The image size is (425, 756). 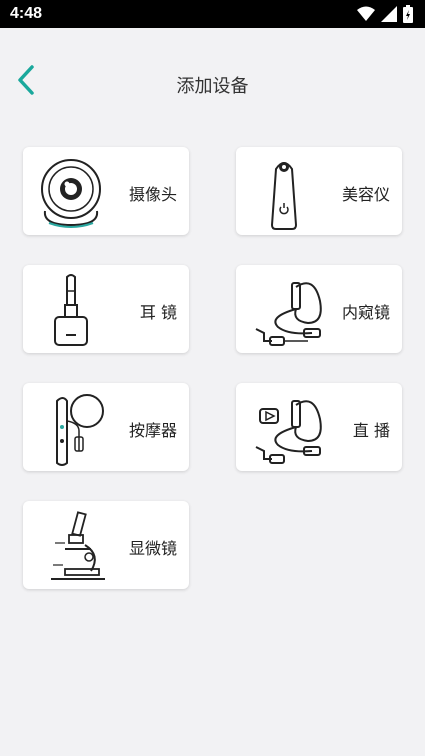 I want to click on device-label: 显微镜, so click(x=152, y=548).